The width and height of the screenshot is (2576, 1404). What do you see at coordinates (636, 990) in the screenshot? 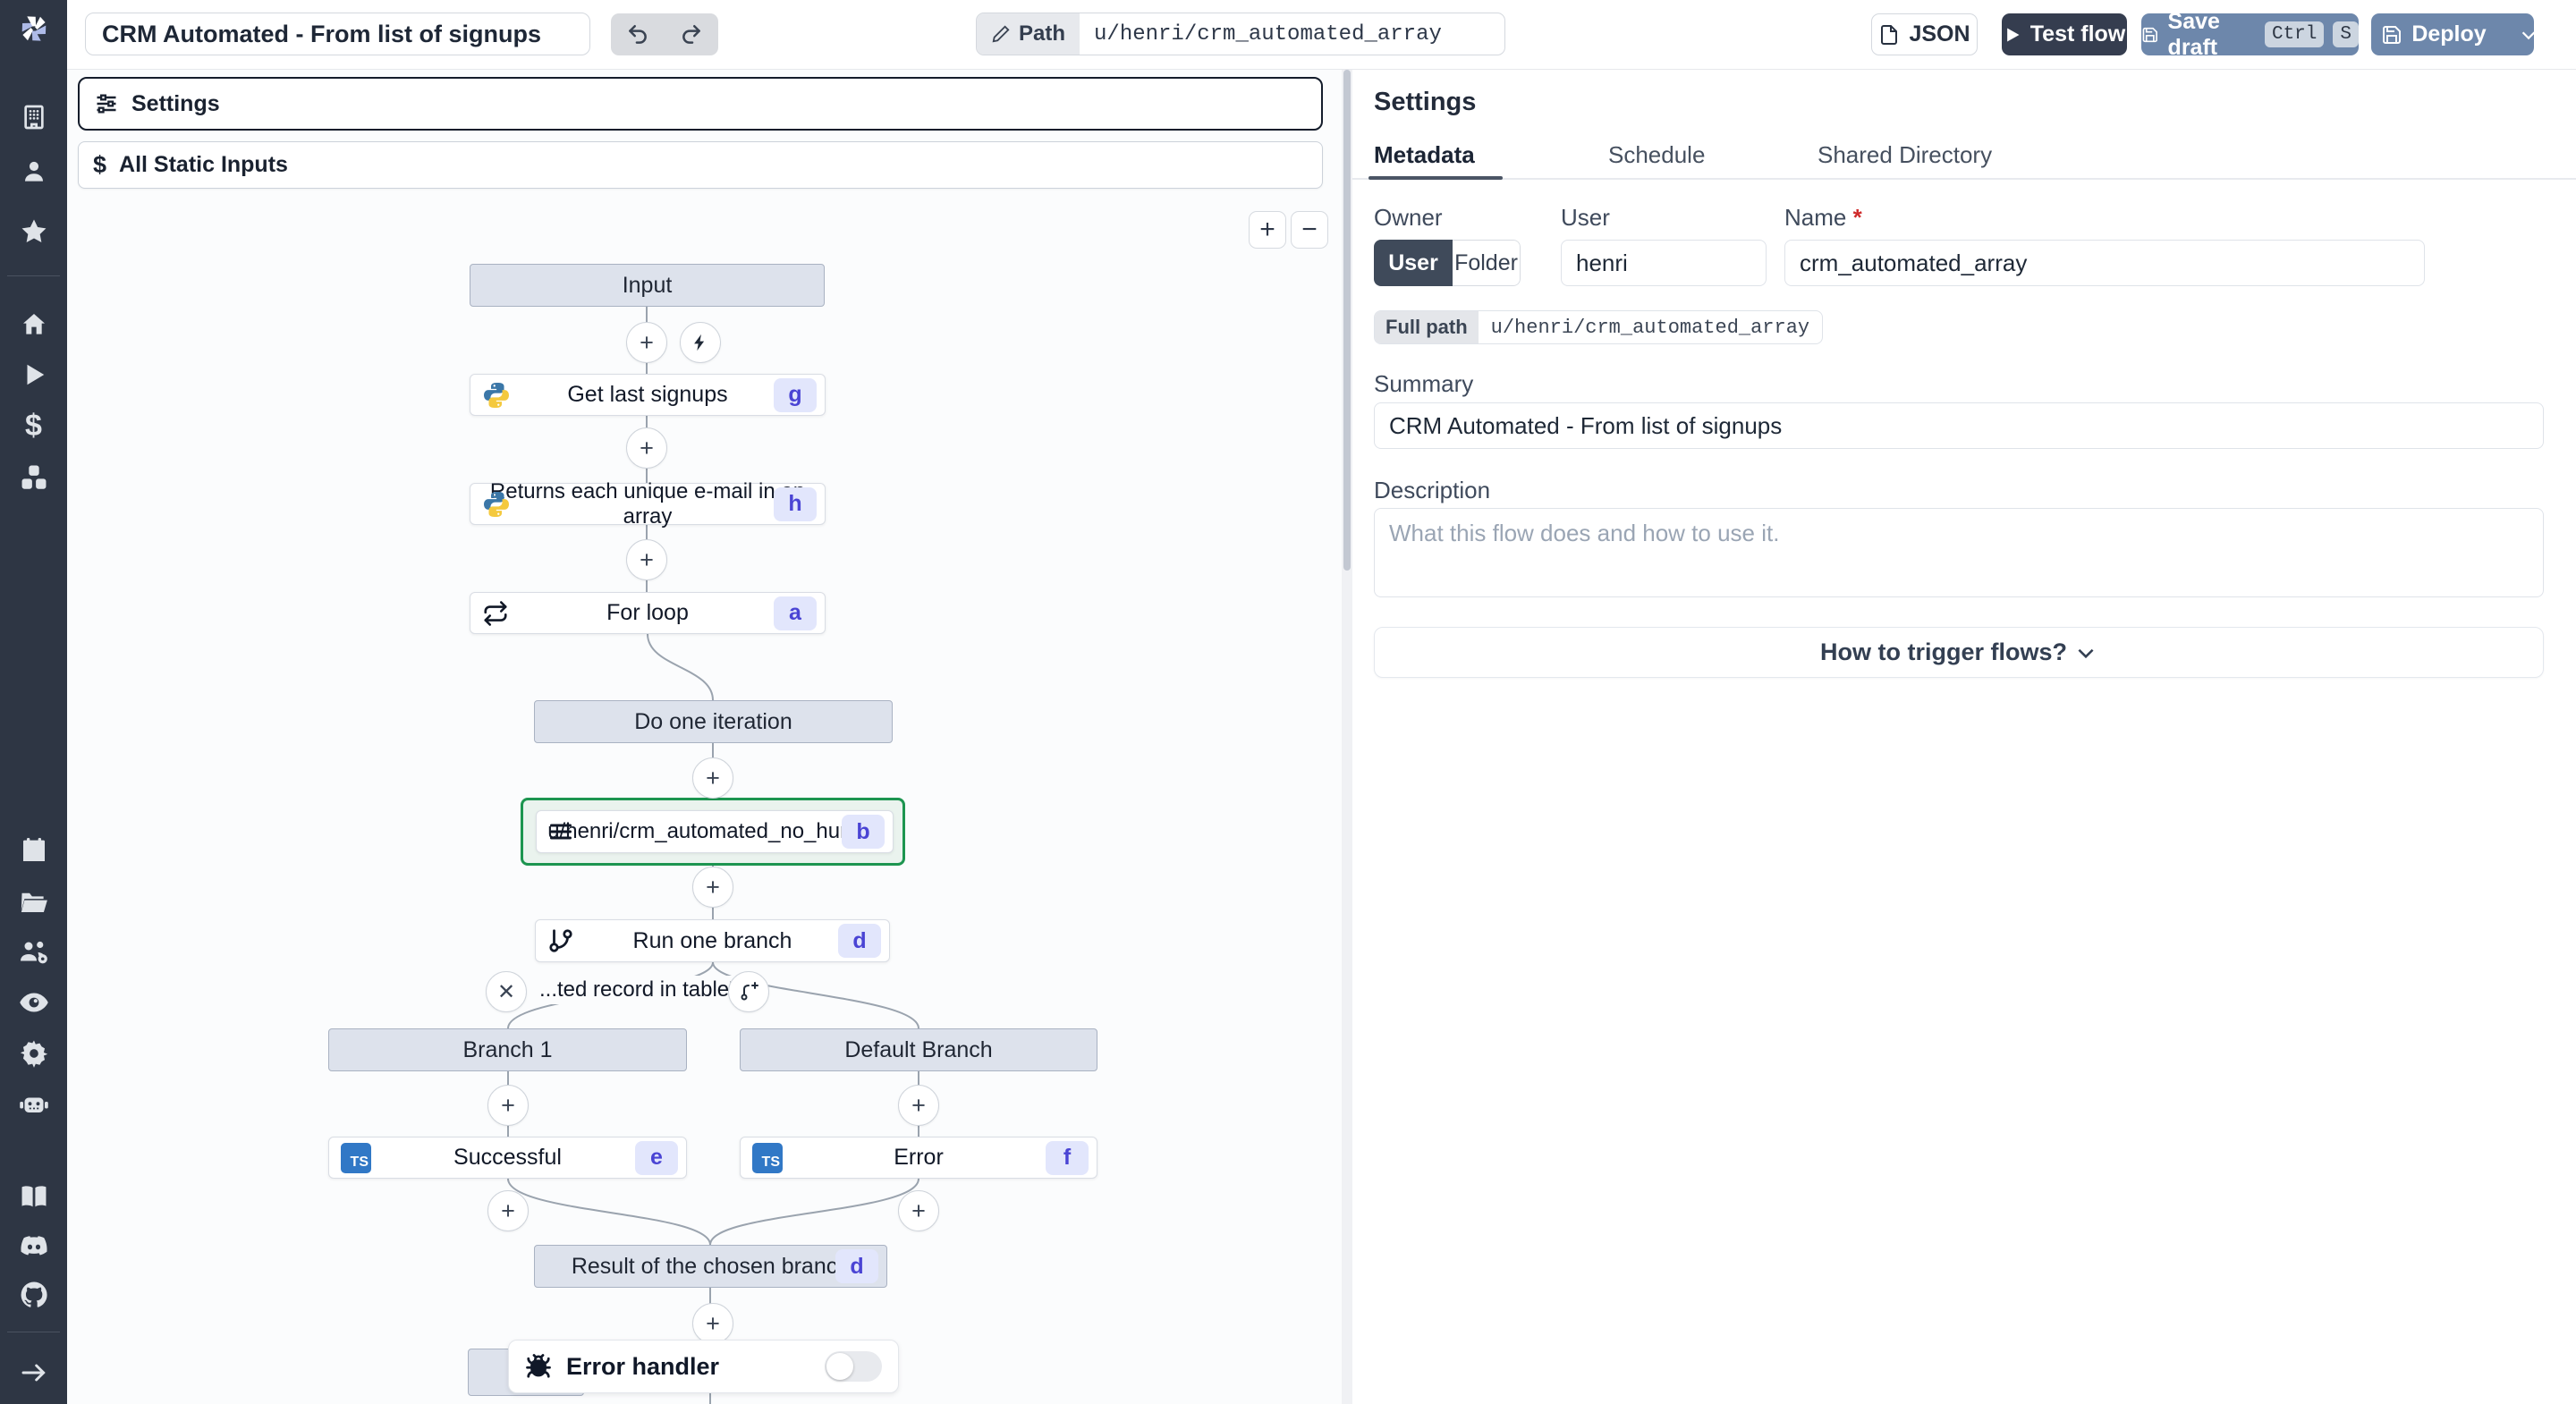
I see `branch-condition-label: ...ted record in table'` at bounding box center [636, 990].